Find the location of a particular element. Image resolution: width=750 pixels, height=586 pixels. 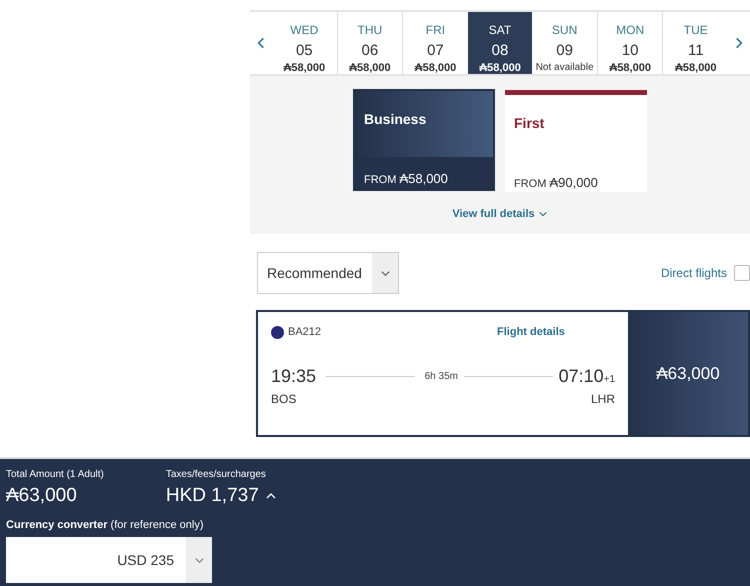

view-details-link: View full details is located at coordinates (500, 214).